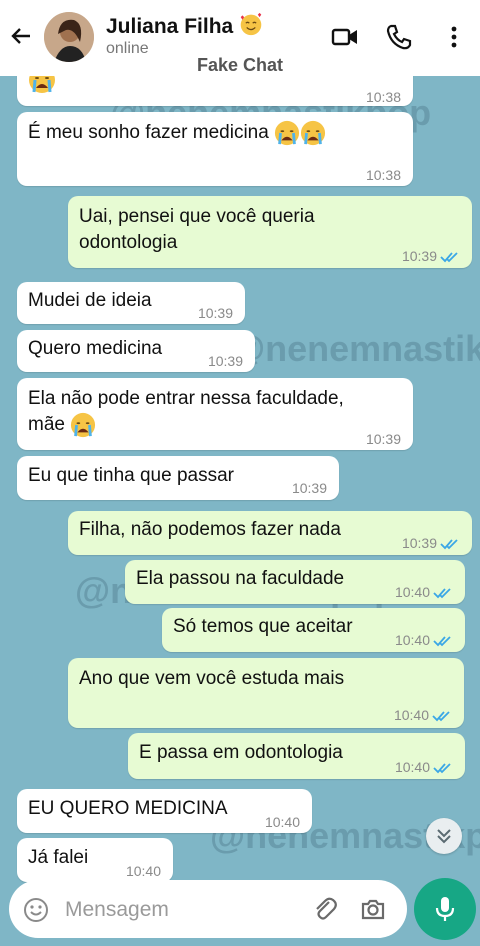 This screenshot has width=480, height=946. Describe the element at coordinates (325, 909) in the screenshot. I see `attach-icon` at that location.